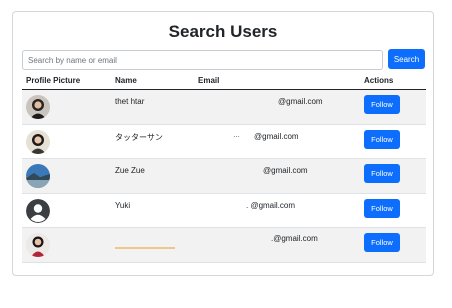 This screenshot has width=452, height=308. I want to click on user-email: .@gmail.com, so click(294, 238).